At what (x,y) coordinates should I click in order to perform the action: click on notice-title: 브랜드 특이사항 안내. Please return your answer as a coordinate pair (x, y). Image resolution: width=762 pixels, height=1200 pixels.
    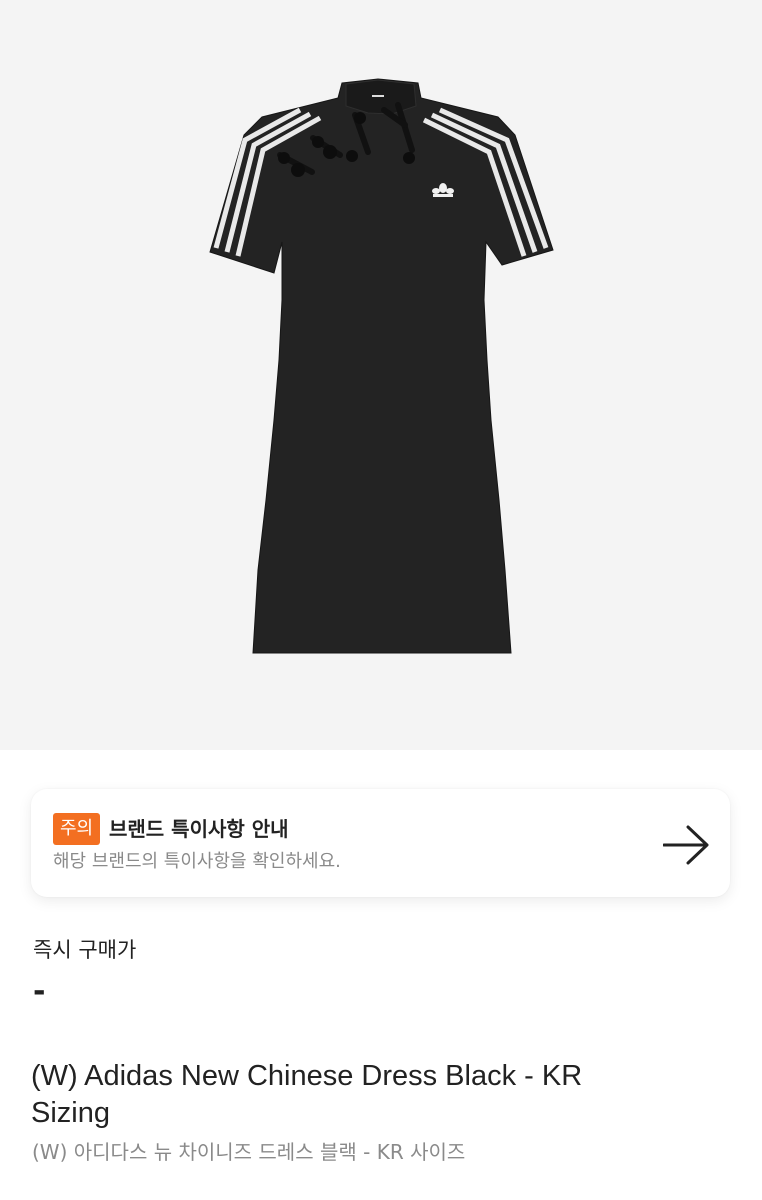
    Looking at the image, I should click on (199, 829).